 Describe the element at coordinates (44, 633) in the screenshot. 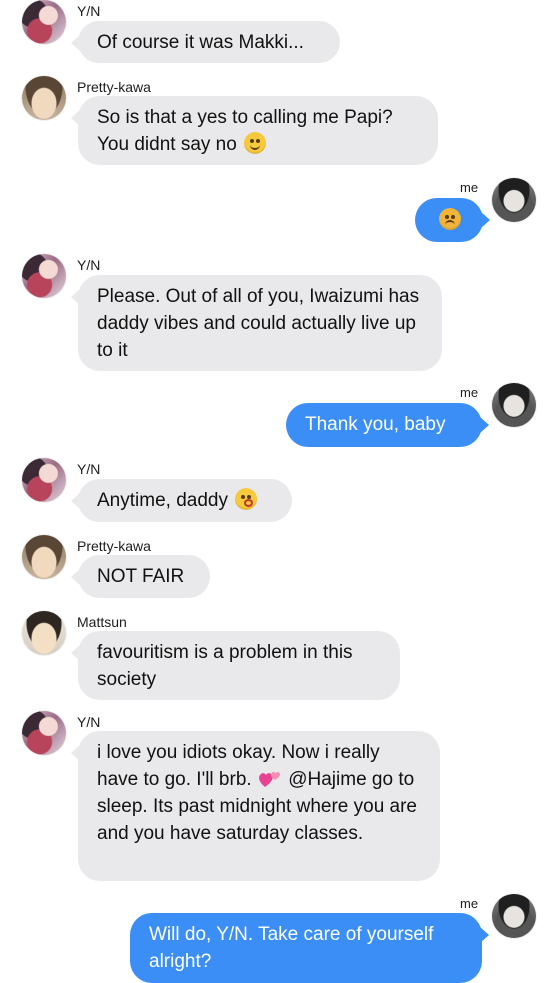

I see `avatar-mattsun` at that location.